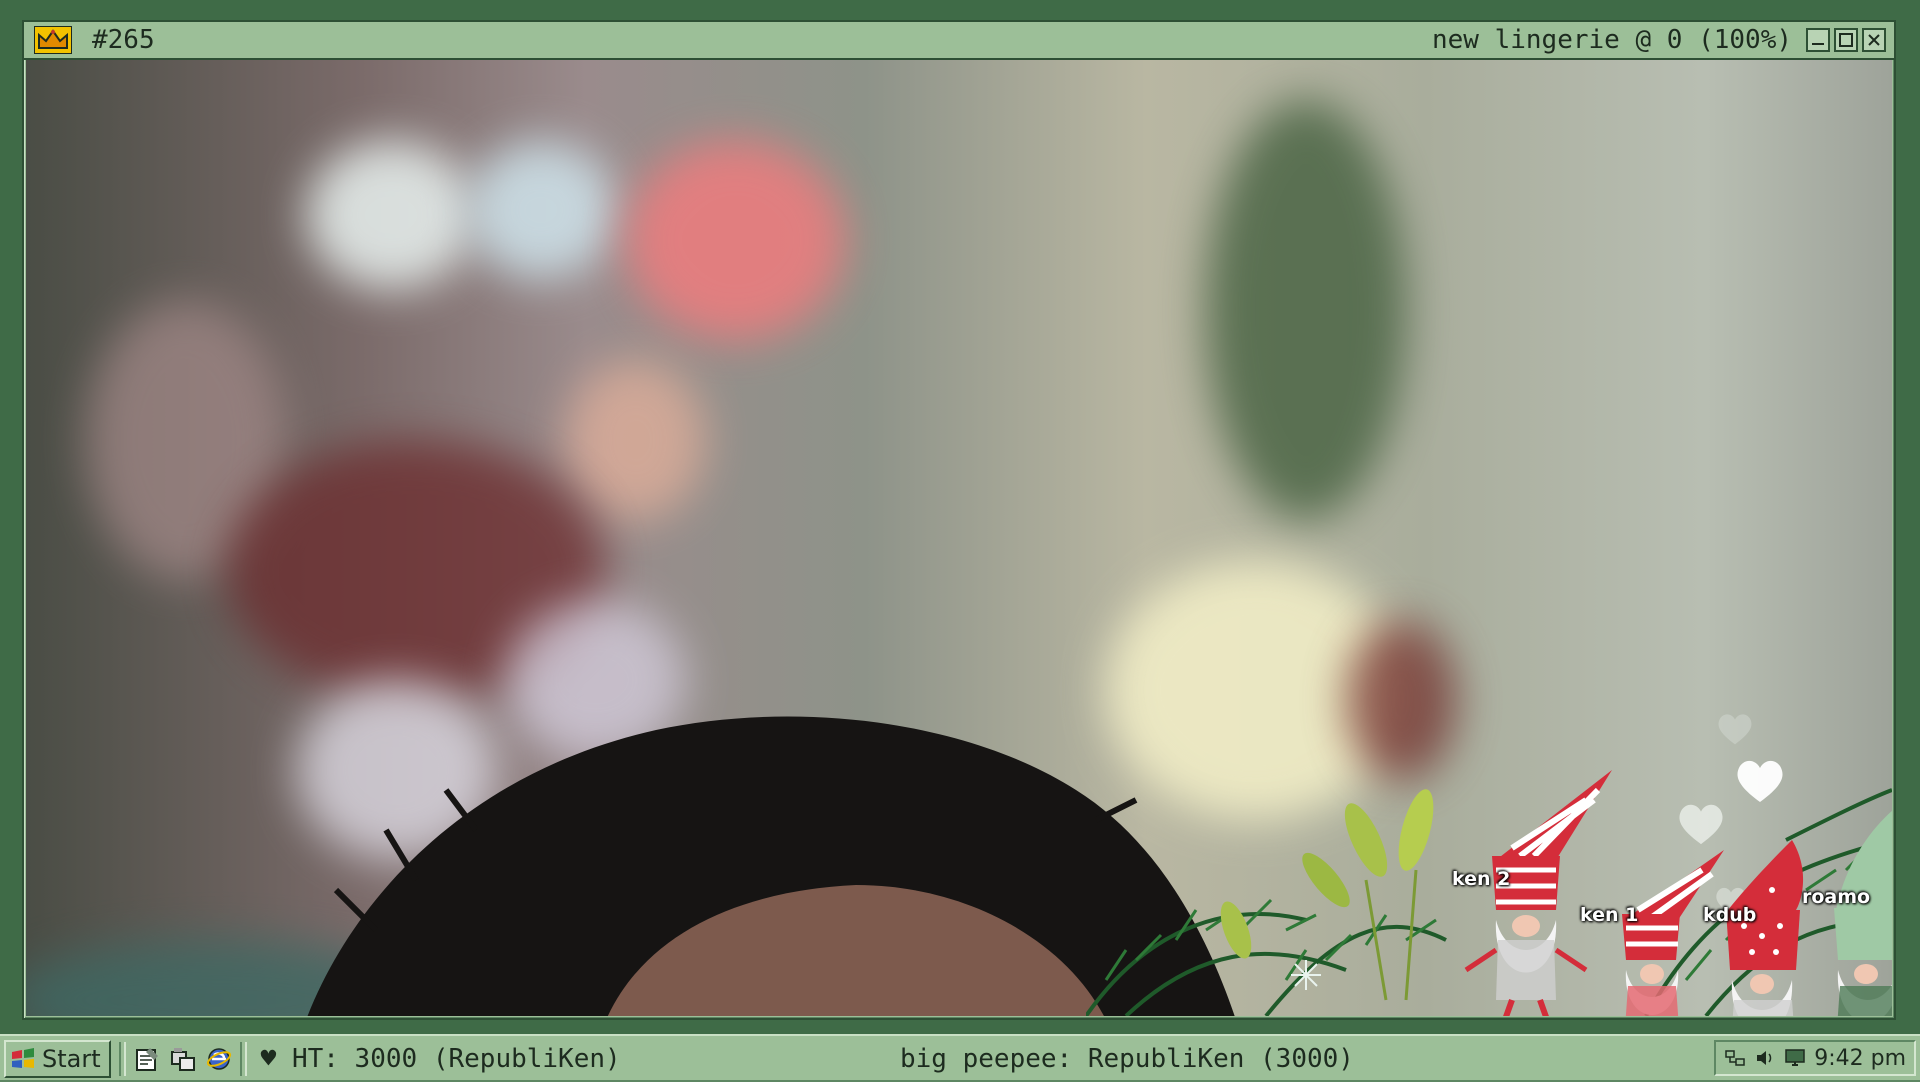 This screenshot has width=1920, height=1082. I want to click on snowflake-icon, so click(1306, 975).